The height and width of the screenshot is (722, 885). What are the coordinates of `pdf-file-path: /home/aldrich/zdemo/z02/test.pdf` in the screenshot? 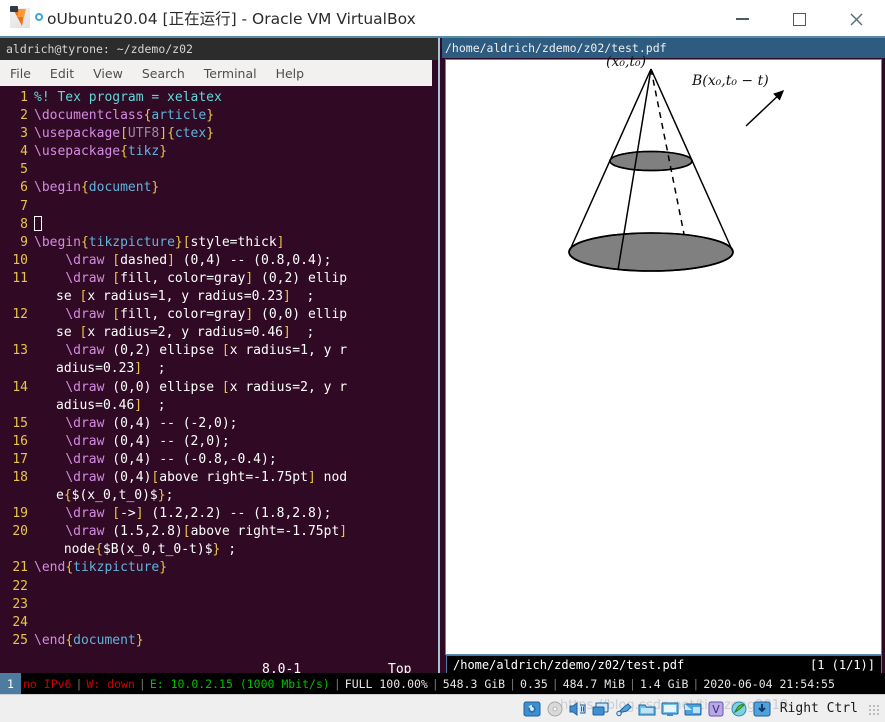 It's located at (569, 664).